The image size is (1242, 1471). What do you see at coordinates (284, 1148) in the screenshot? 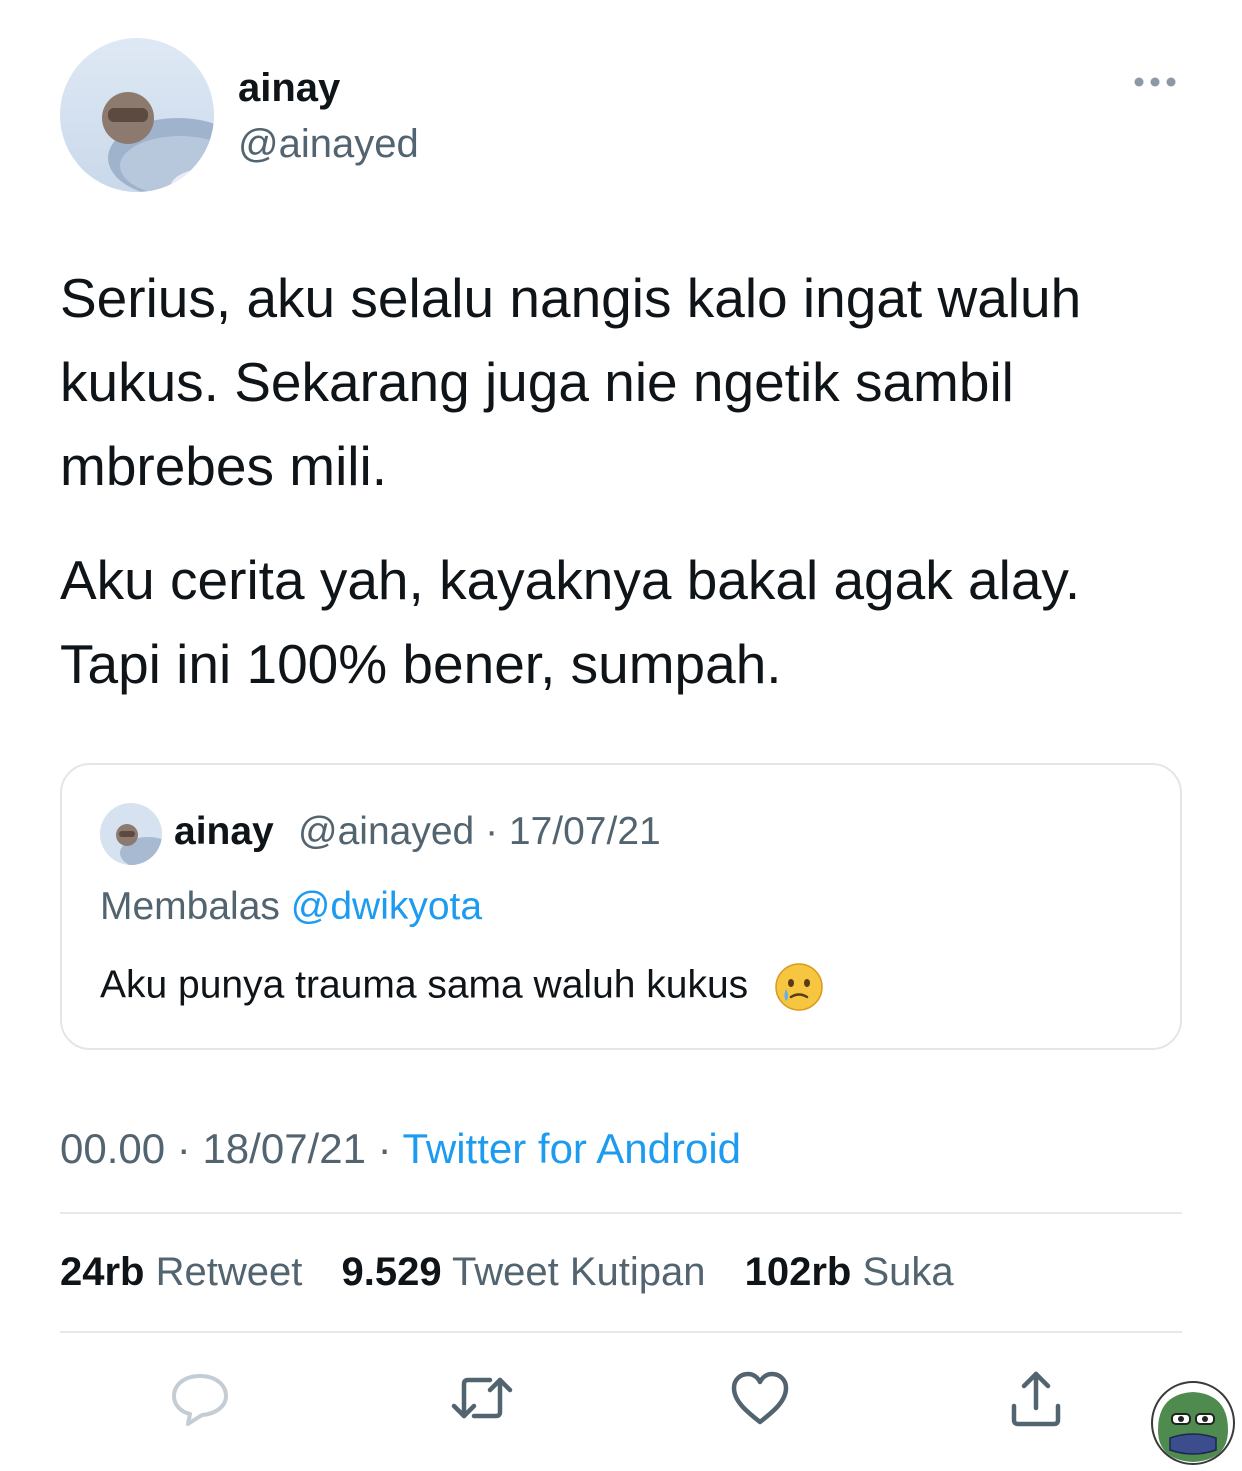
I see `tweet-date: 18/07/21` at bounding box center [284, 1148].